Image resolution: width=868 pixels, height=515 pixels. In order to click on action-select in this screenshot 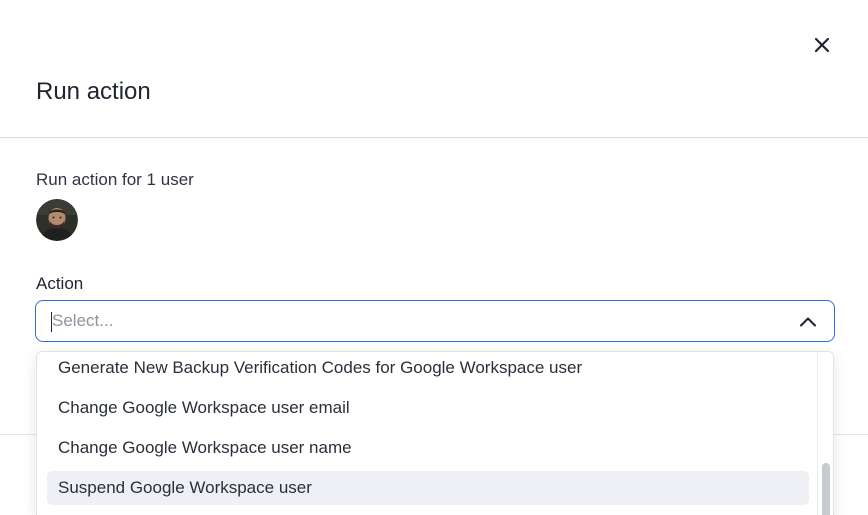, I will do `click(435, 321)`.